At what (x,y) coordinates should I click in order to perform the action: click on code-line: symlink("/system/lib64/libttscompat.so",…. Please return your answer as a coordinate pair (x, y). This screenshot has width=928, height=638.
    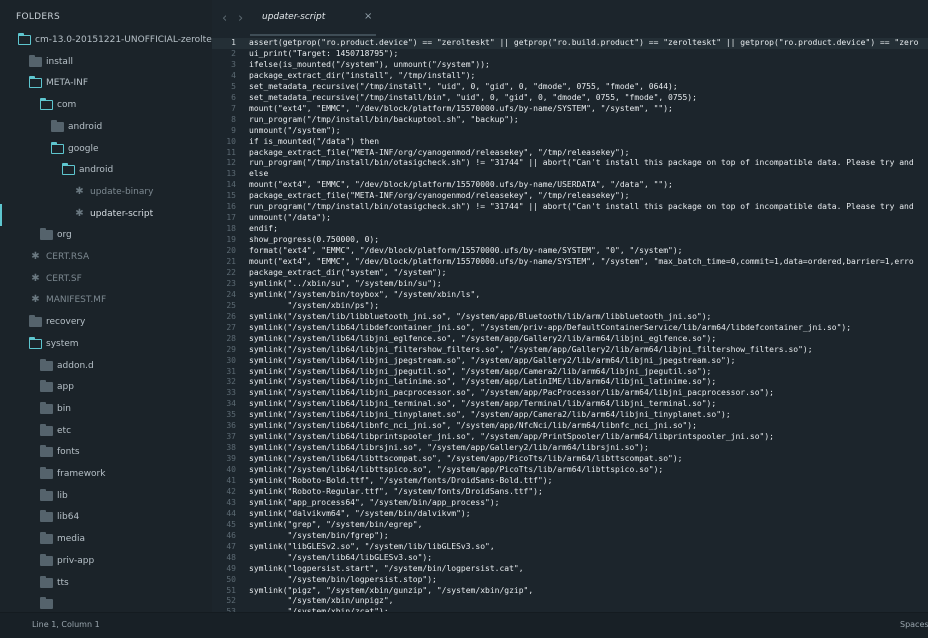
    Looking at the image, I should click on (465, 459).